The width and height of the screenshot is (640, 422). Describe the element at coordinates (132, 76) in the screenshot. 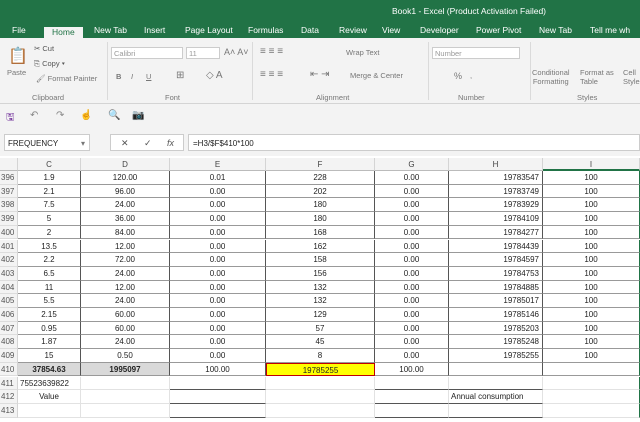

I see `italic-button: I` at that location.